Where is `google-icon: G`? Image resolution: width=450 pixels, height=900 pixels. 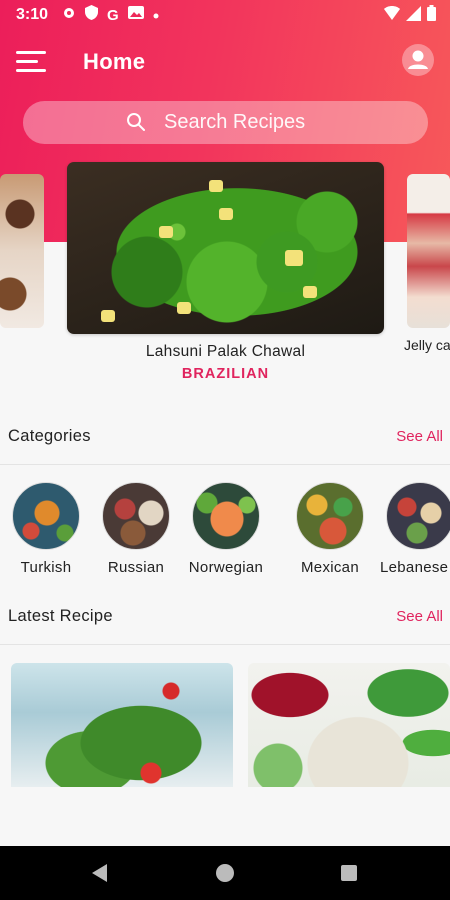 google-icon: G is located at coordinates (113, 15).